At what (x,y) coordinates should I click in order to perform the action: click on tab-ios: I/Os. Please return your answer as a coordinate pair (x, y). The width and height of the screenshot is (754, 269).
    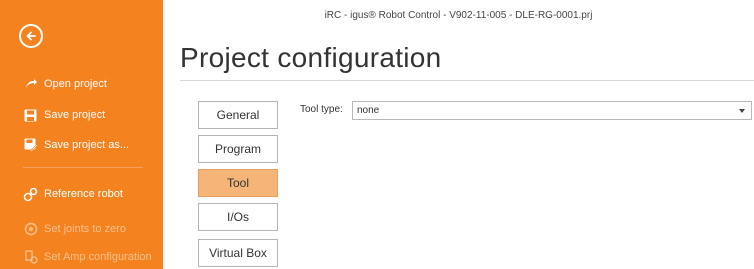
    Looking at the image, I should click on (238, 217).